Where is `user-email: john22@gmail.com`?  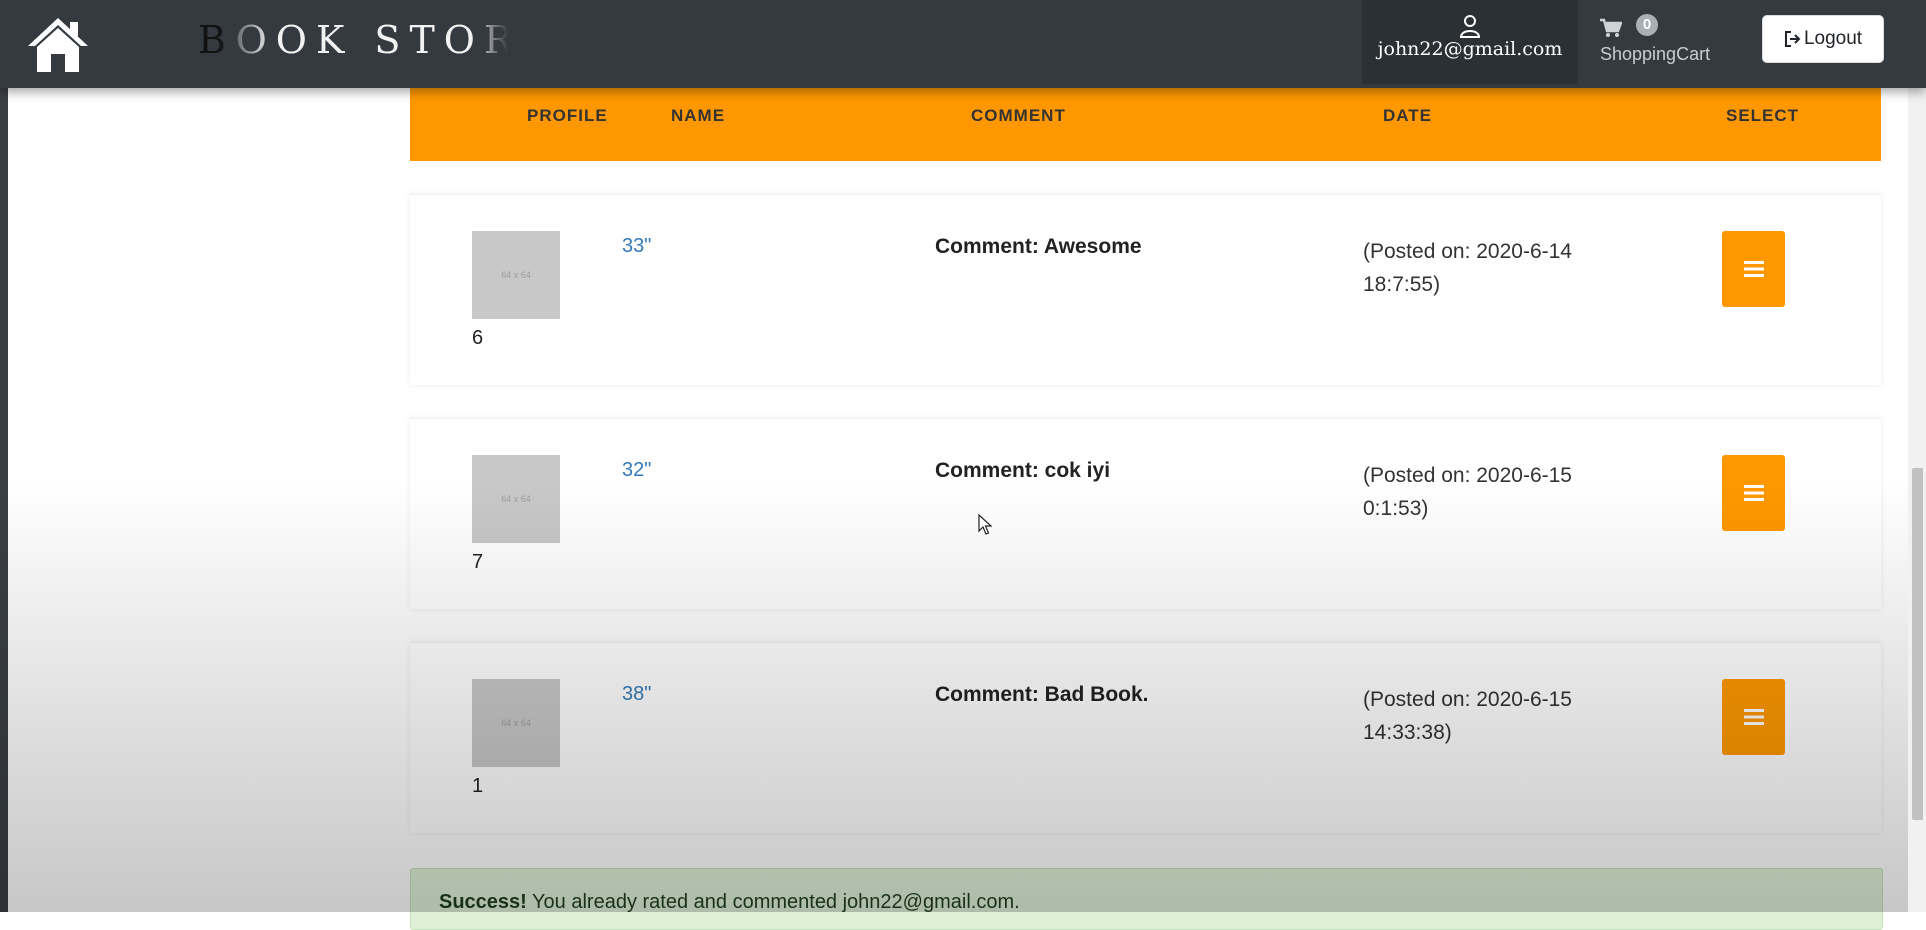
user-email: john22@gmail.com is located at coordinates (1470, 49).